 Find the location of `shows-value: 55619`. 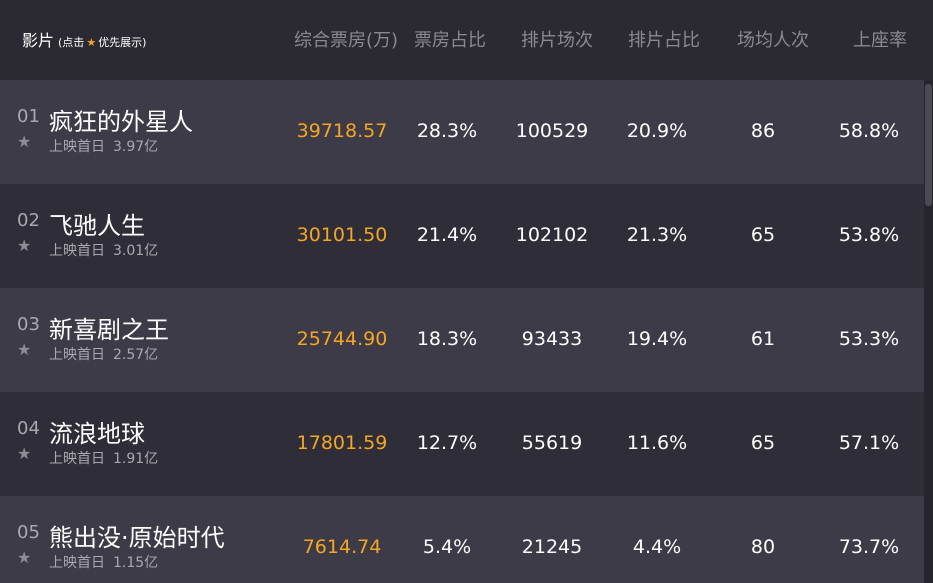

shows-value: 55619 is located at coordinates (552, 443).